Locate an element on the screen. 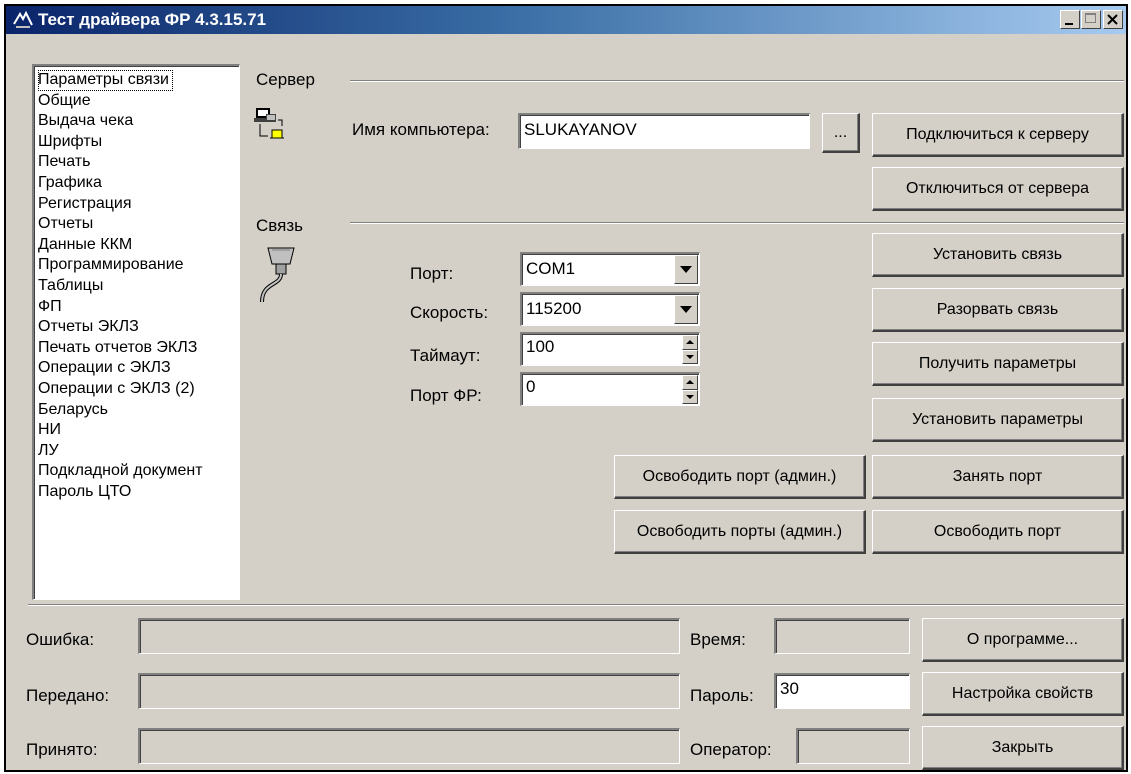 Image resolution: width=1131 pixels, height=774 pixels. get-parameters-button: Получить параметры is located at coordinates (998, 364).